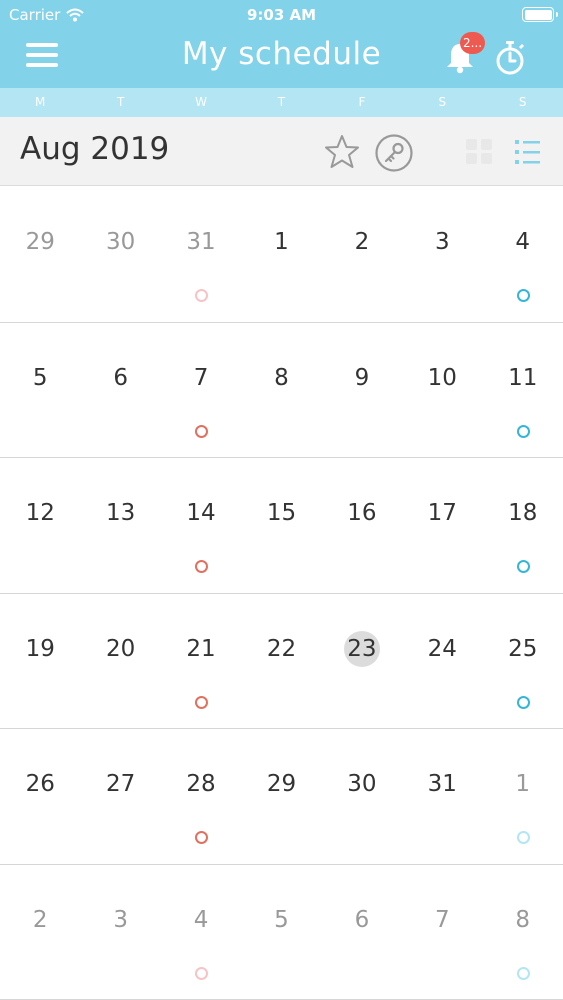 The width and height of the screenshot is (563, 1000). I want to click on day-number-text: 11, so click(523, 377).